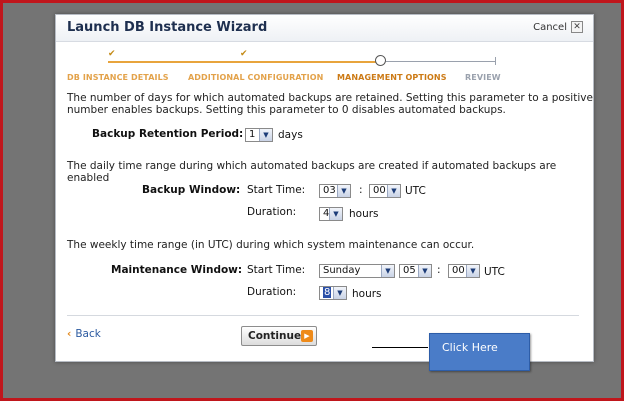  I want to click on maintenance-day-select: Sunday ▼, so click(357, 271).